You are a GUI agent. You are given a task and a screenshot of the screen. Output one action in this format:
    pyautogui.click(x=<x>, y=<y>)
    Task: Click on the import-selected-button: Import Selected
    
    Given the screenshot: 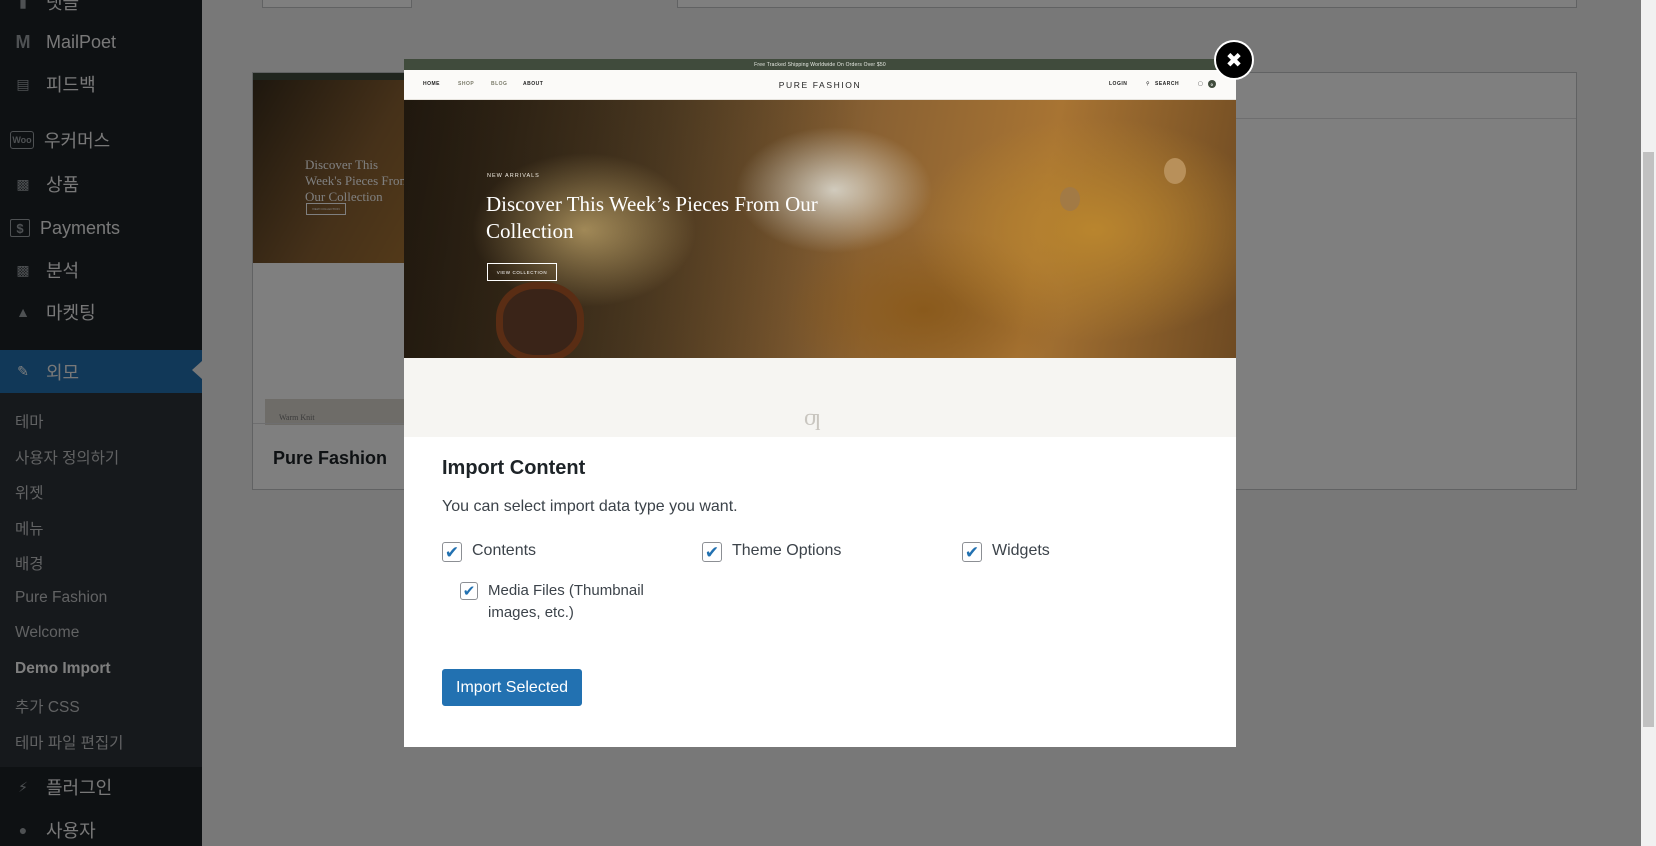 What is the action you would take?
    pyautogui.click(x=512, y=687)
    